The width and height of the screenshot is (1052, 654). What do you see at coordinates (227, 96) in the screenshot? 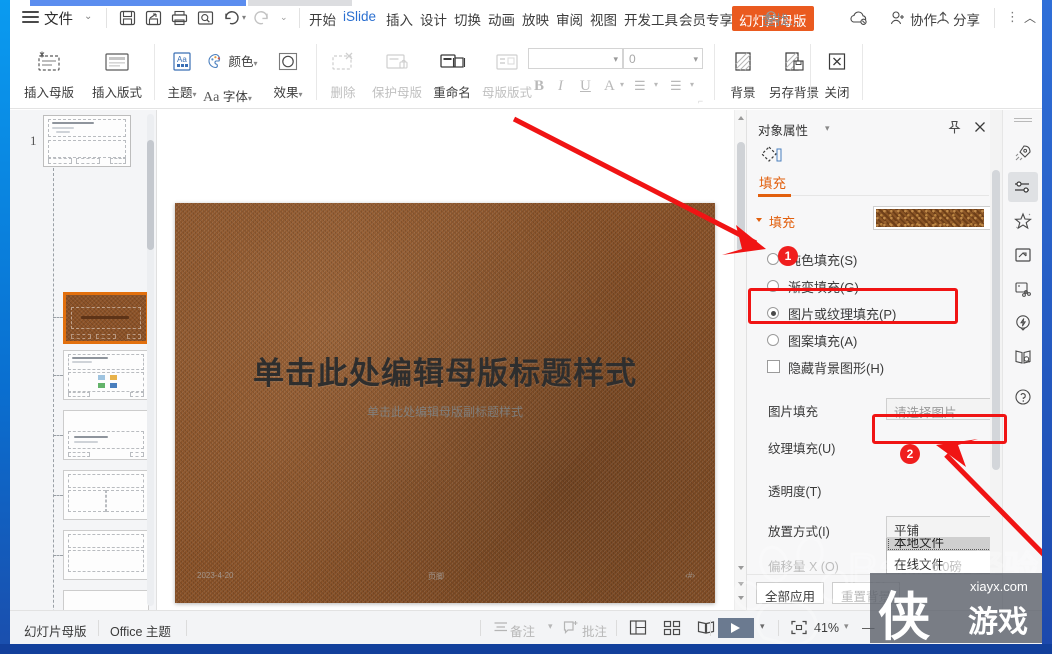
I see `ribbon-font: Aa 字体▾` at bounding box center [227, 96].